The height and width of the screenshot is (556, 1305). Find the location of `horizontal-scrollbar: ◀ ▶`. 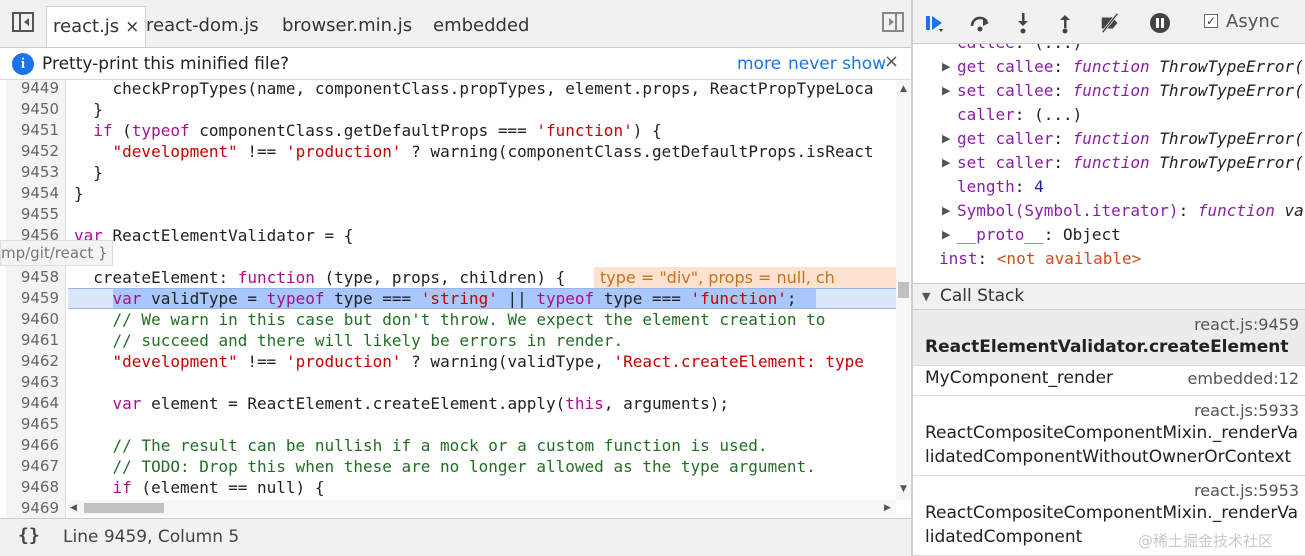

horizontal-scrollbar: ◀ ▶ is located at coordinates (482, 508).